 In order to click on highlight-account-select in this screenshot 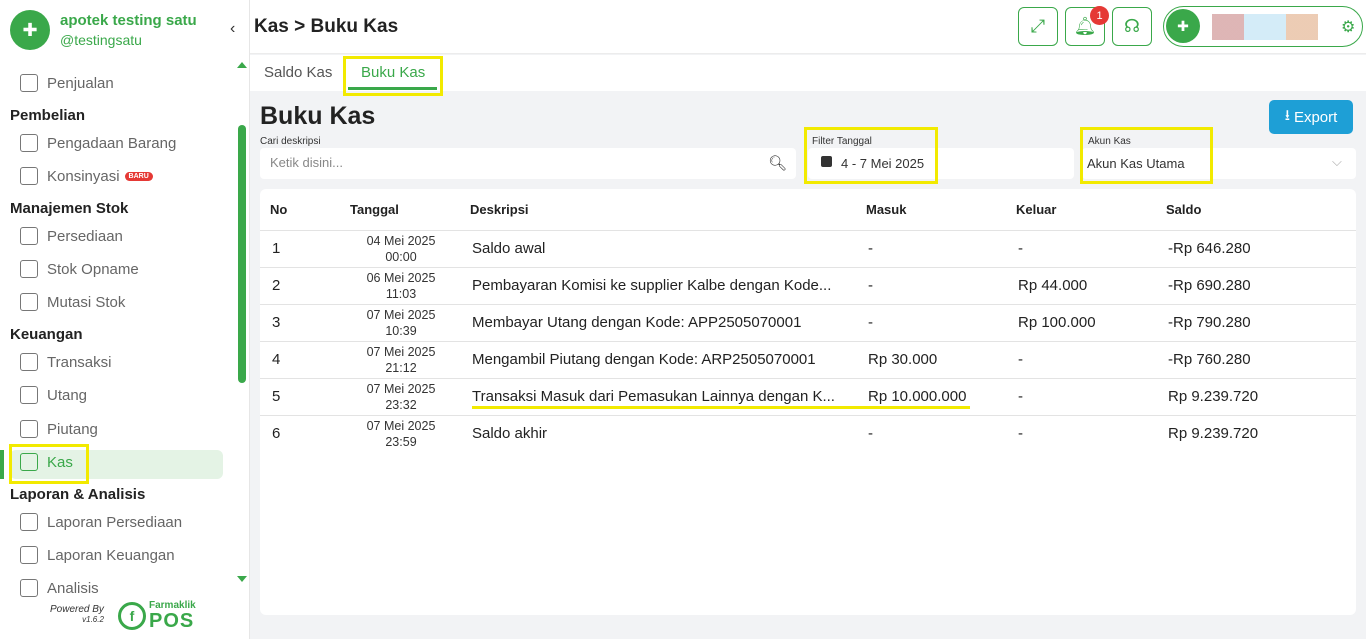, I will do `click(1146, 155)`.